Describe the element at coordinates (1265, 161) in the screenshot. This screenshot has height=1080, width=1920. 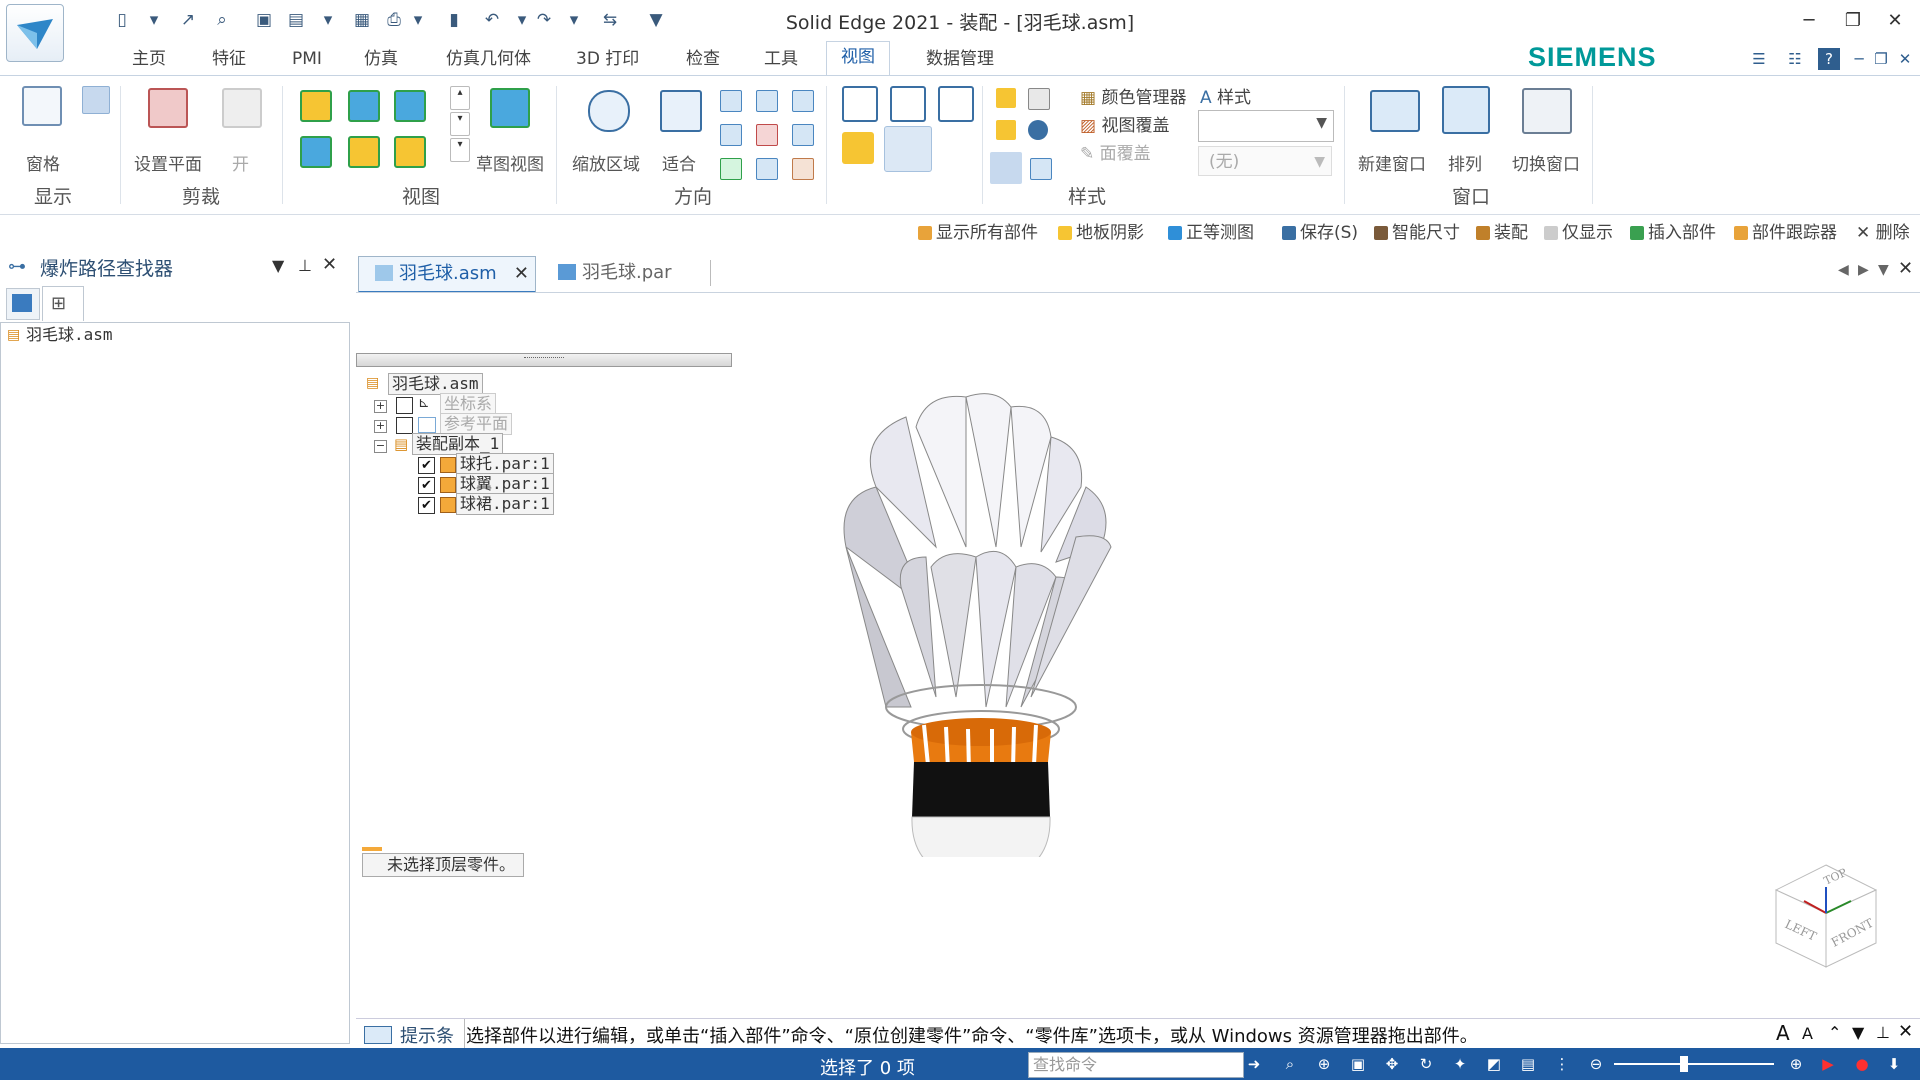
I see `style-value-combo: (无) ▼` at that location.